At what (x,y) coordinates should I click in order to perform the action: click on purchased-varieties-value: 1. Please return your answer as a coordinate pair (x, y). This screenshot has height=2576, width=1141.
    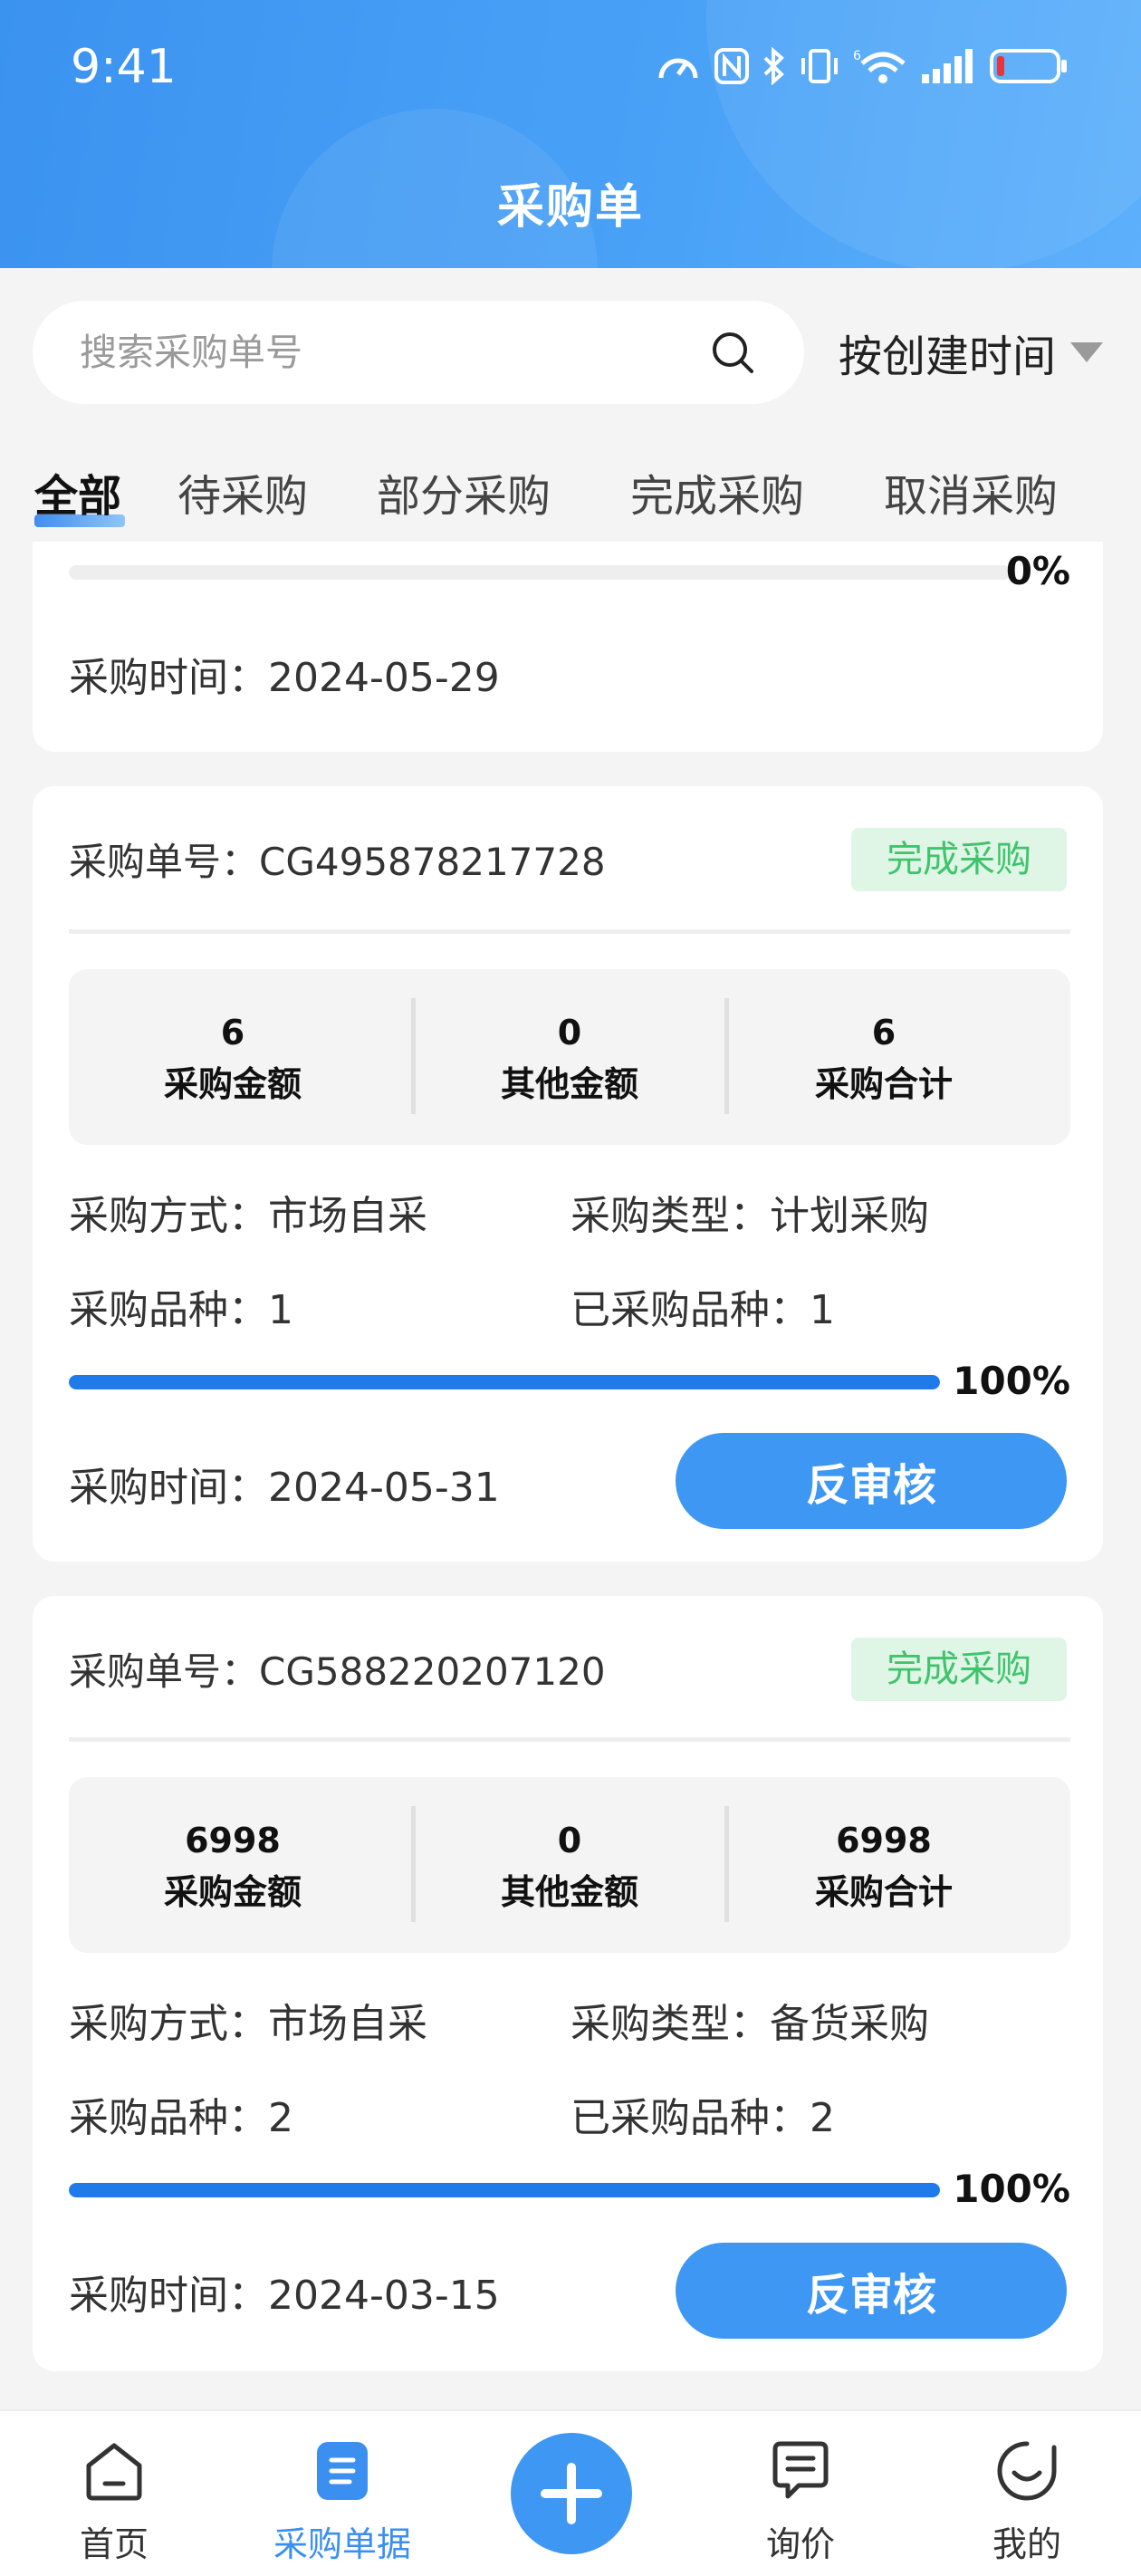
    Looking at the image, I should click on (823, 1310).